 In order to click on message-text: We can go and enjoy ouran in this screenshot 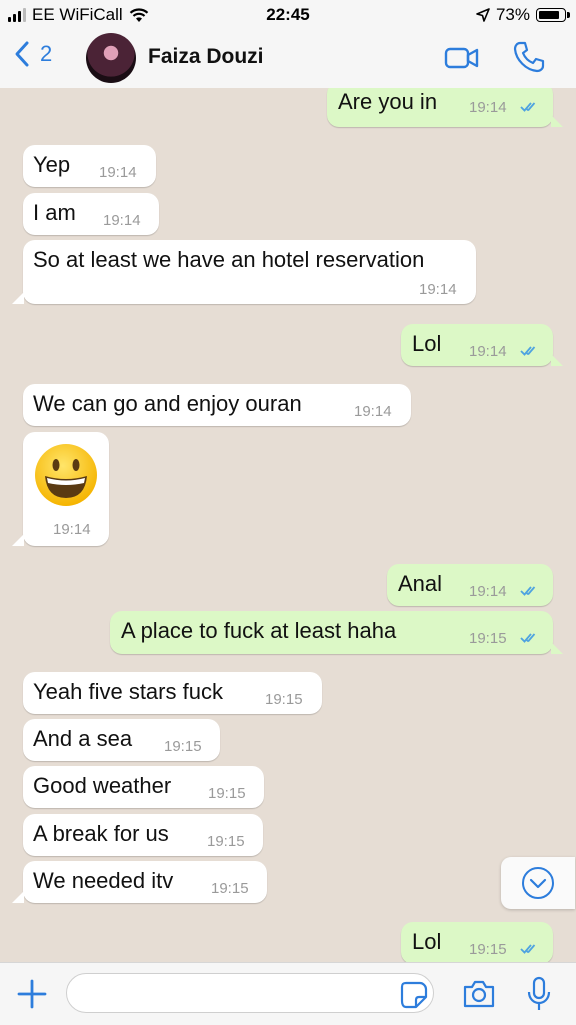, I will do `click(167, 403)`.